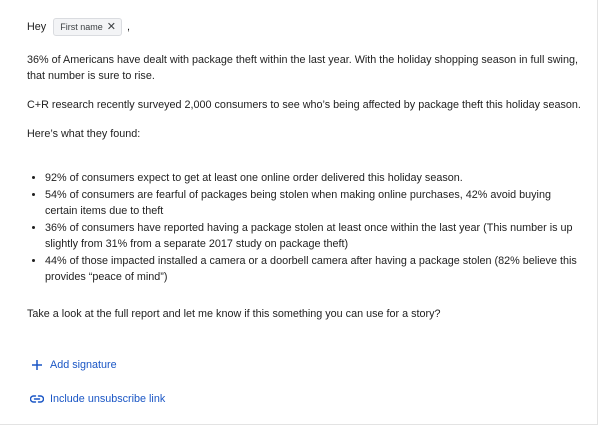 The image size is (599, 426). I want to click on body-paragraph: Here’s what they found:, so click(84, 134).